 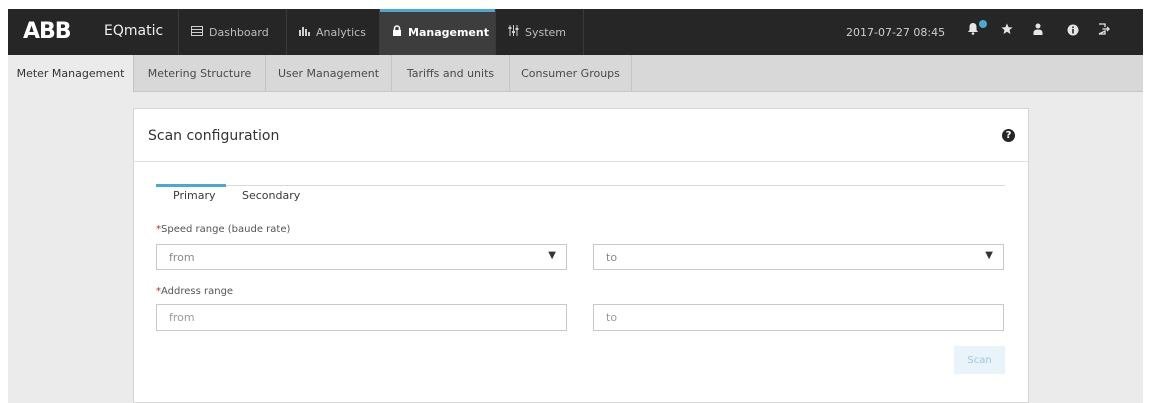 What do you see at coordinates (979, 360) in the screenshot?
I see `scan-button: Scan` at bounding box center [979, 360].